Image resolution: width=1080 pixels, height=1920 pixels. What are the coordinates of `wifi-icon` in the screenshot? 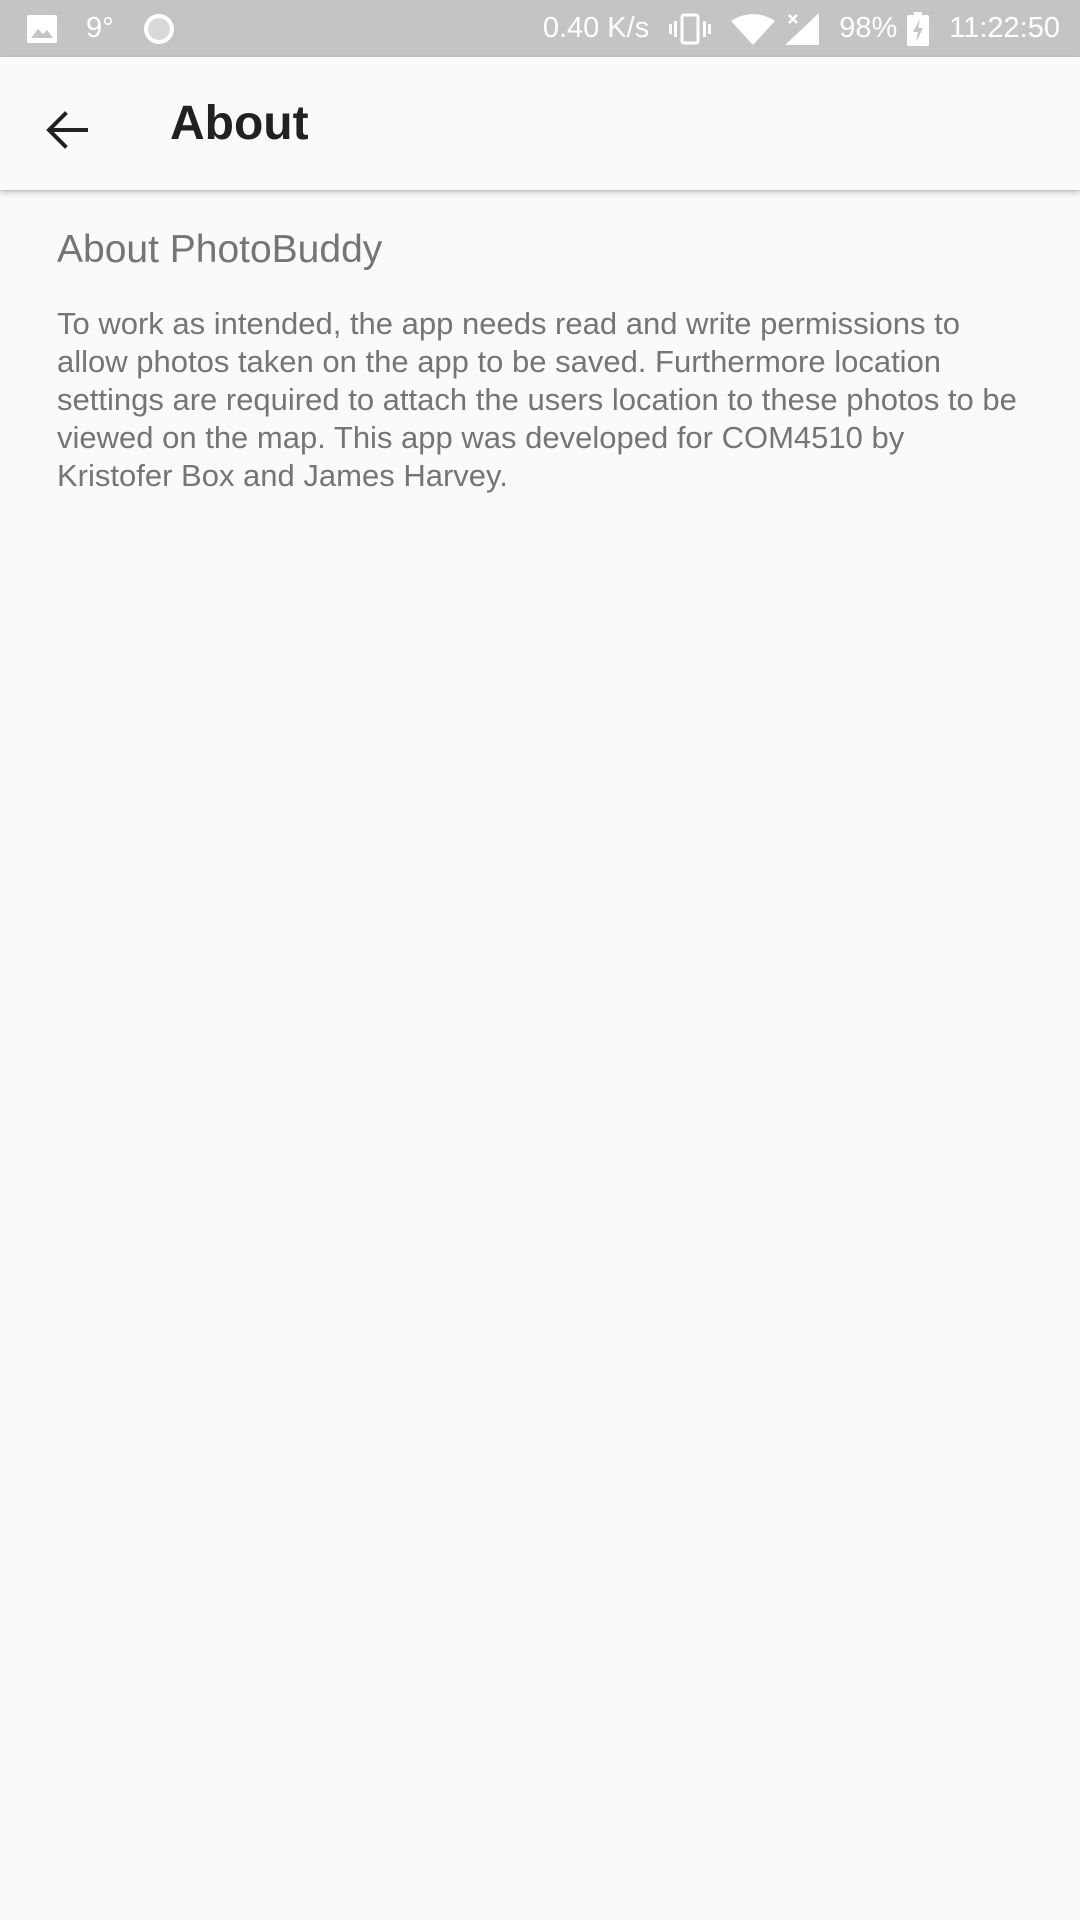 It's located at (753, 29).